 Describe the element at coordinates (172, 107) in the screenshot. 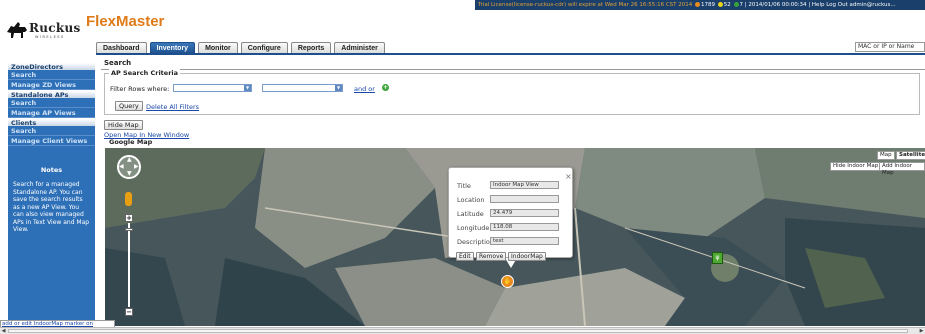

I see `delete-all-filters-link: Delete All Filters` at that location.